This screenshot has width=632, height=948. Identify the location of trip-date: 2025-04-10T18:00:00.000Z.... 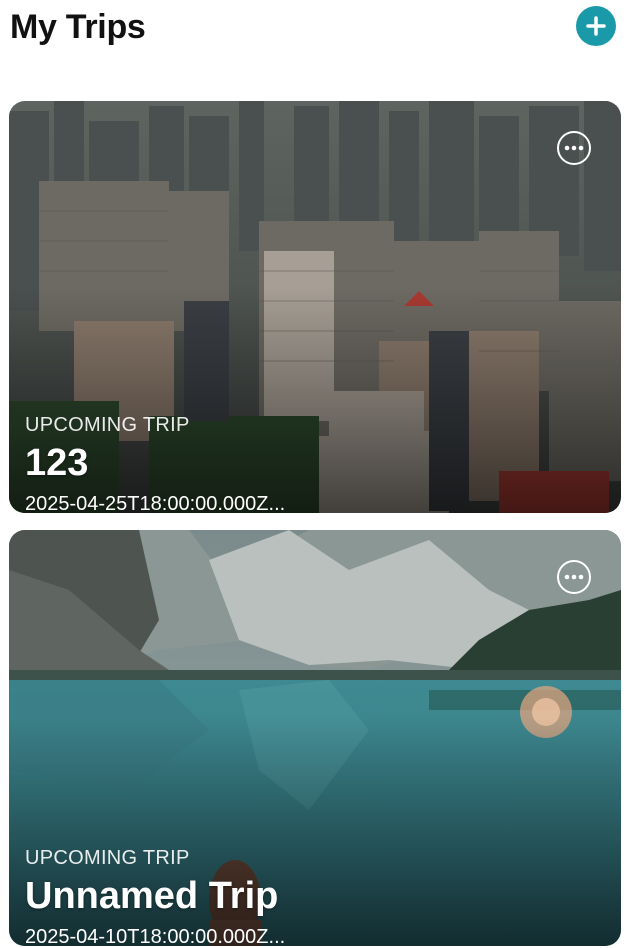
(155, 936).